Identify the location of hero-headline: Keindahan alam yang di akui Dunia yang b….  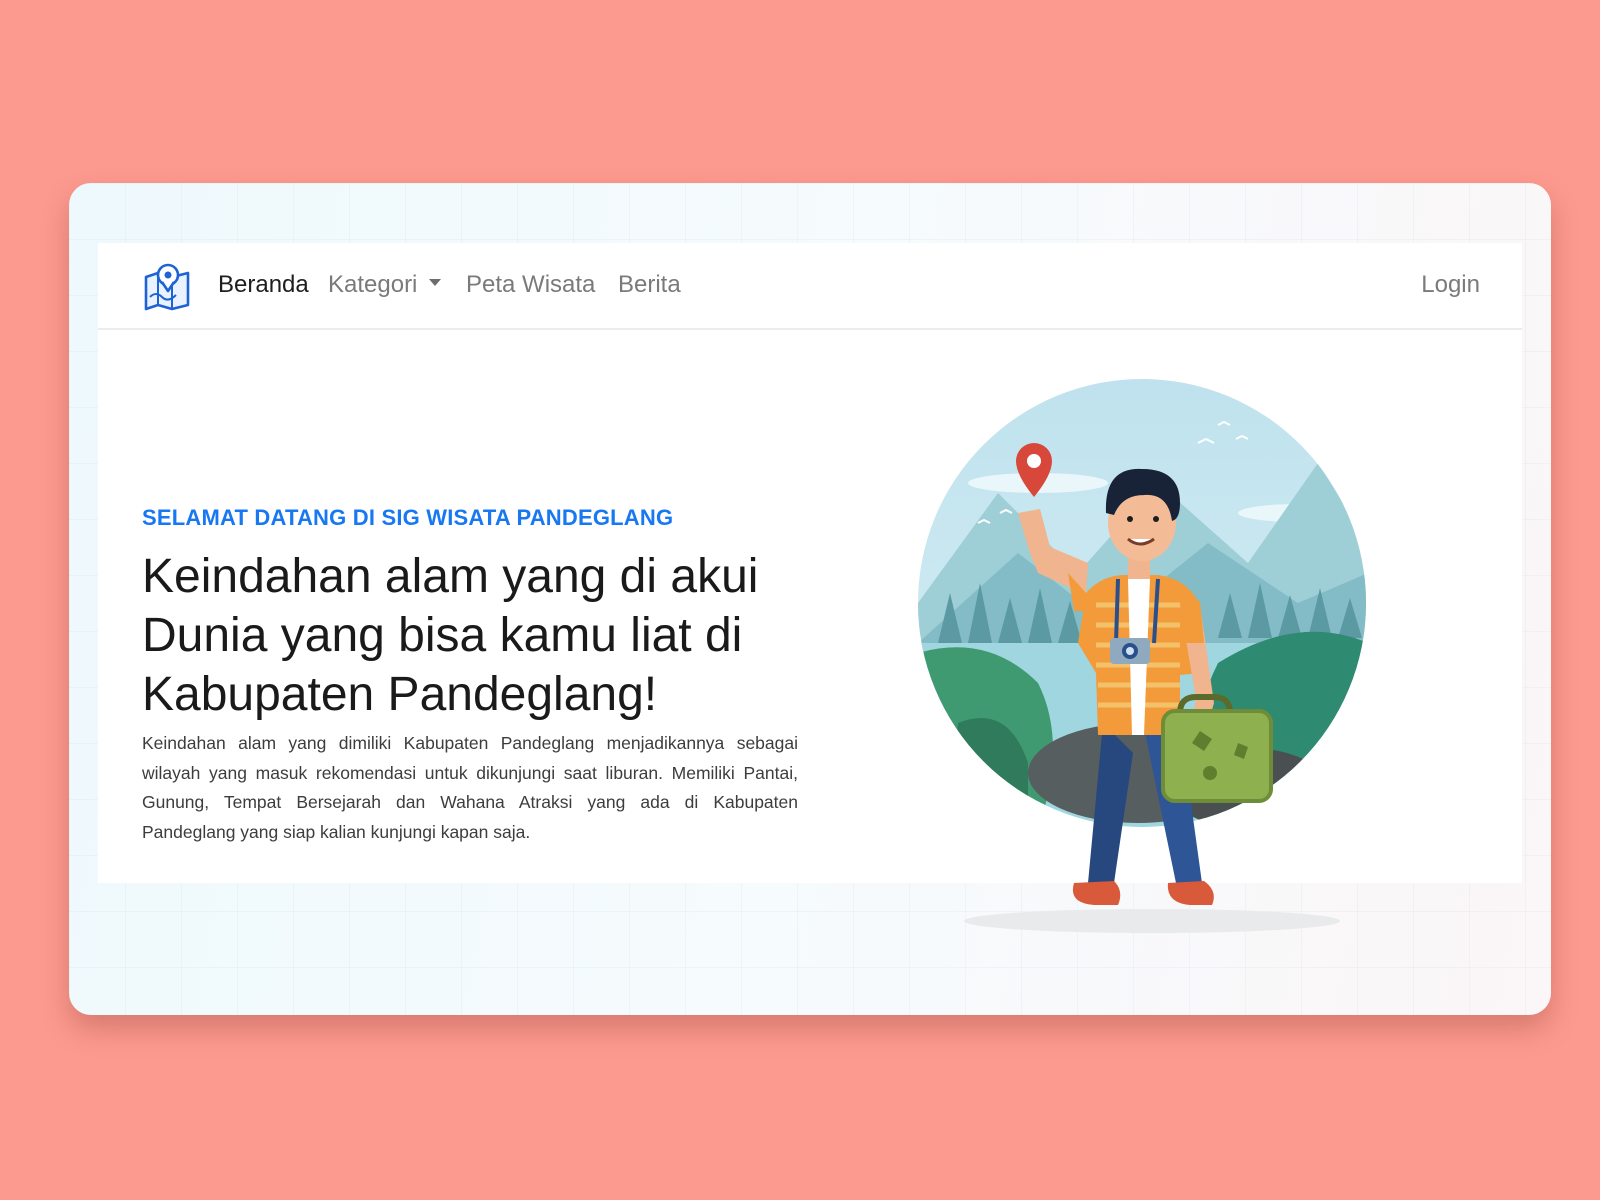
(482, 635).